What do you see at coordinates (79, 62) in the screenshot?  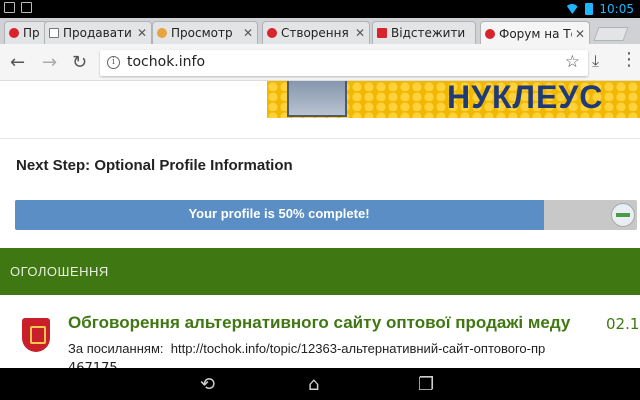 I see `reload-icon: ↻` at bounding box center [79, 62].